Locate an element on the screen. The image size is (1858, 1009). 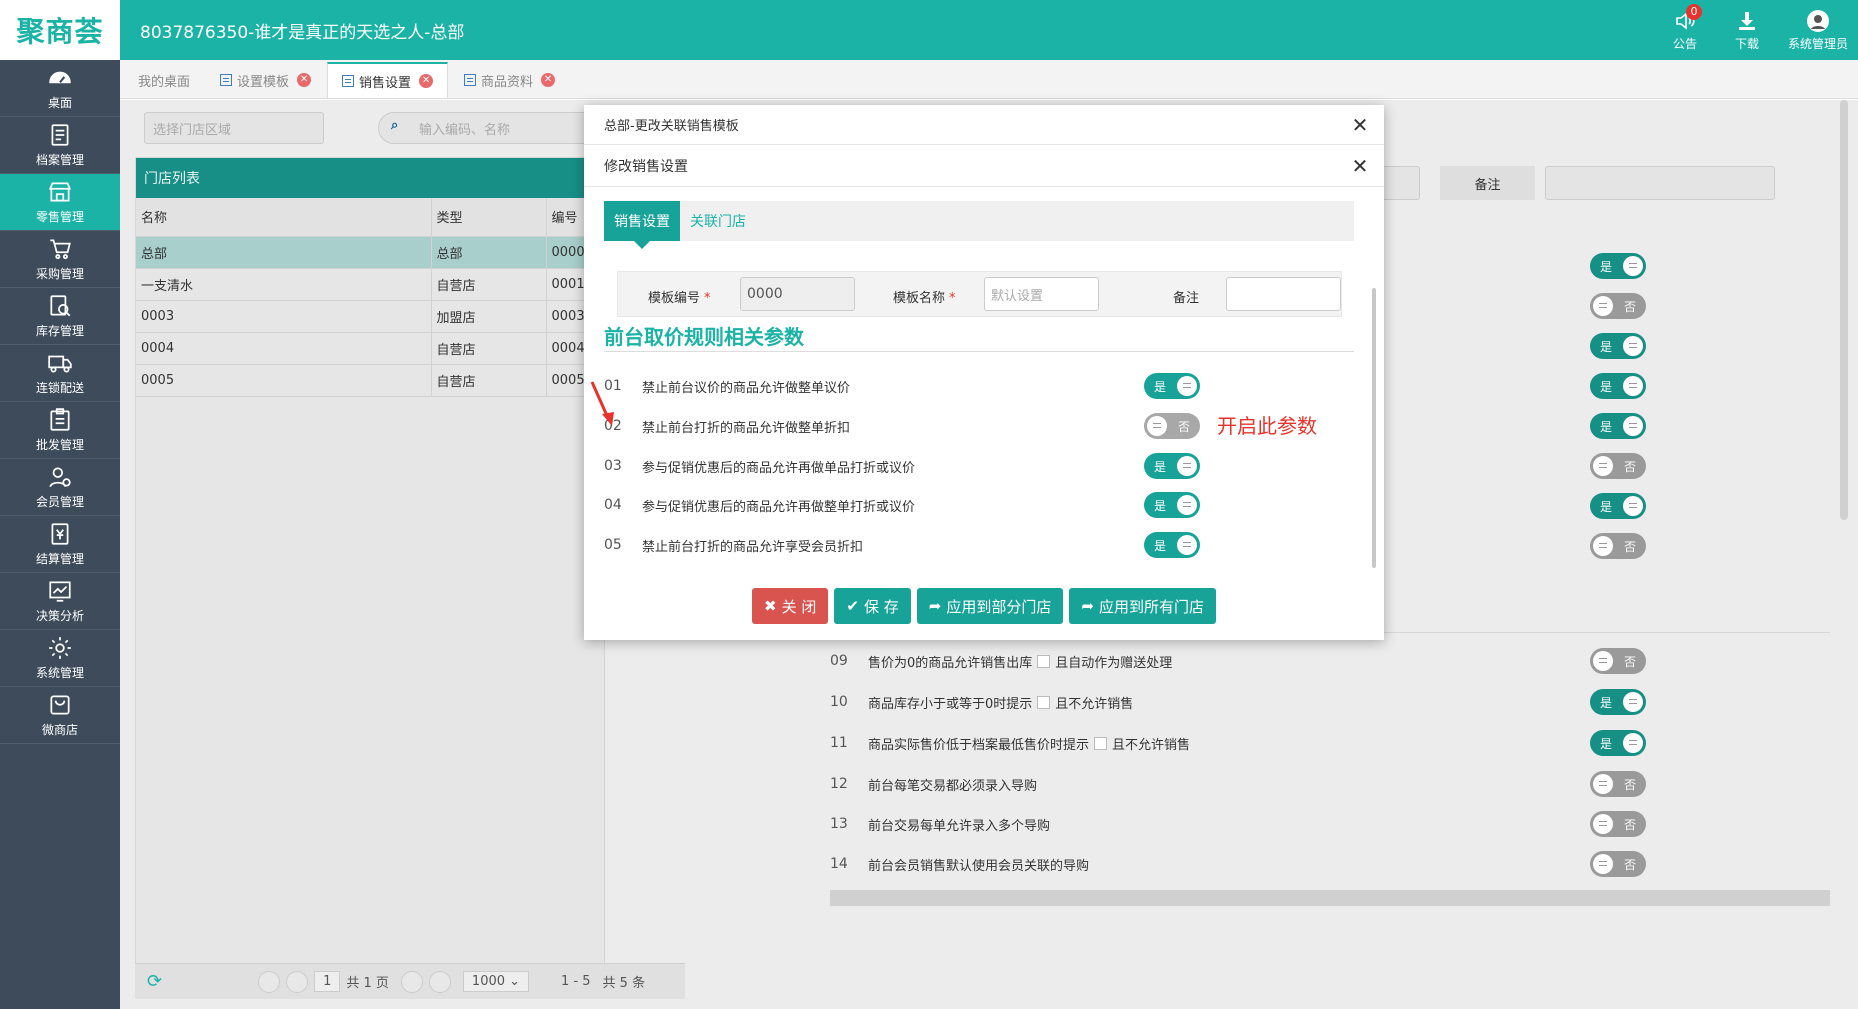
sidebar-item-label: 会员管理 is located at coordinates (59, 502).